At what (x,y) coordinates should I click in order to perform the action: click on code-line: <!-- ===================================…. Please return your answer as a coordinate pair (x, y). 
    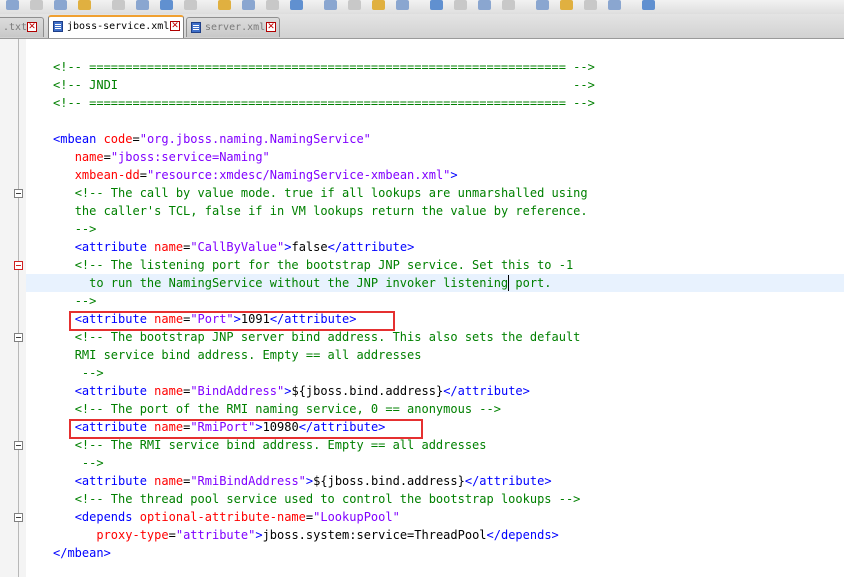
    Looking at the image, I should click on (324, 103).